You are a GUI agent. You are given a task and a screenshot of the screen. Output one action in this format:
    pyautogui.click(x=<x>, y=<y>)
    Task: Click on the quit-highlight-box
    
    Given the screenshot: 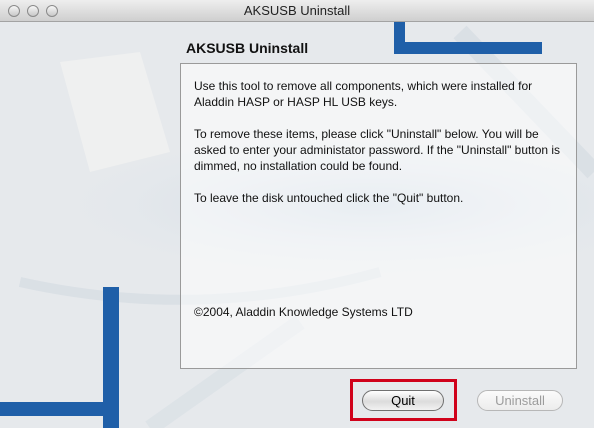 What is the action you would take?
    pyautogui.click(x=403, y=400)
    